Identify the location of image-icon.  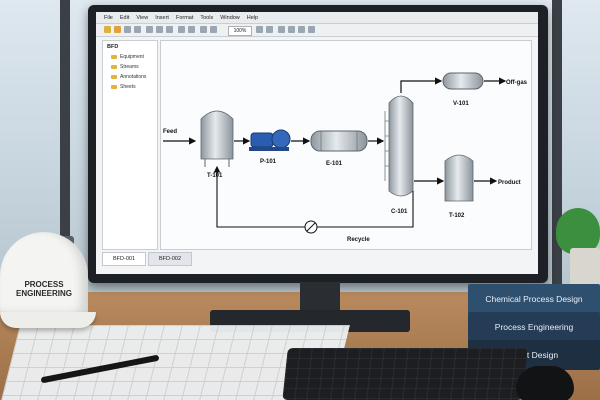
(281, 29).